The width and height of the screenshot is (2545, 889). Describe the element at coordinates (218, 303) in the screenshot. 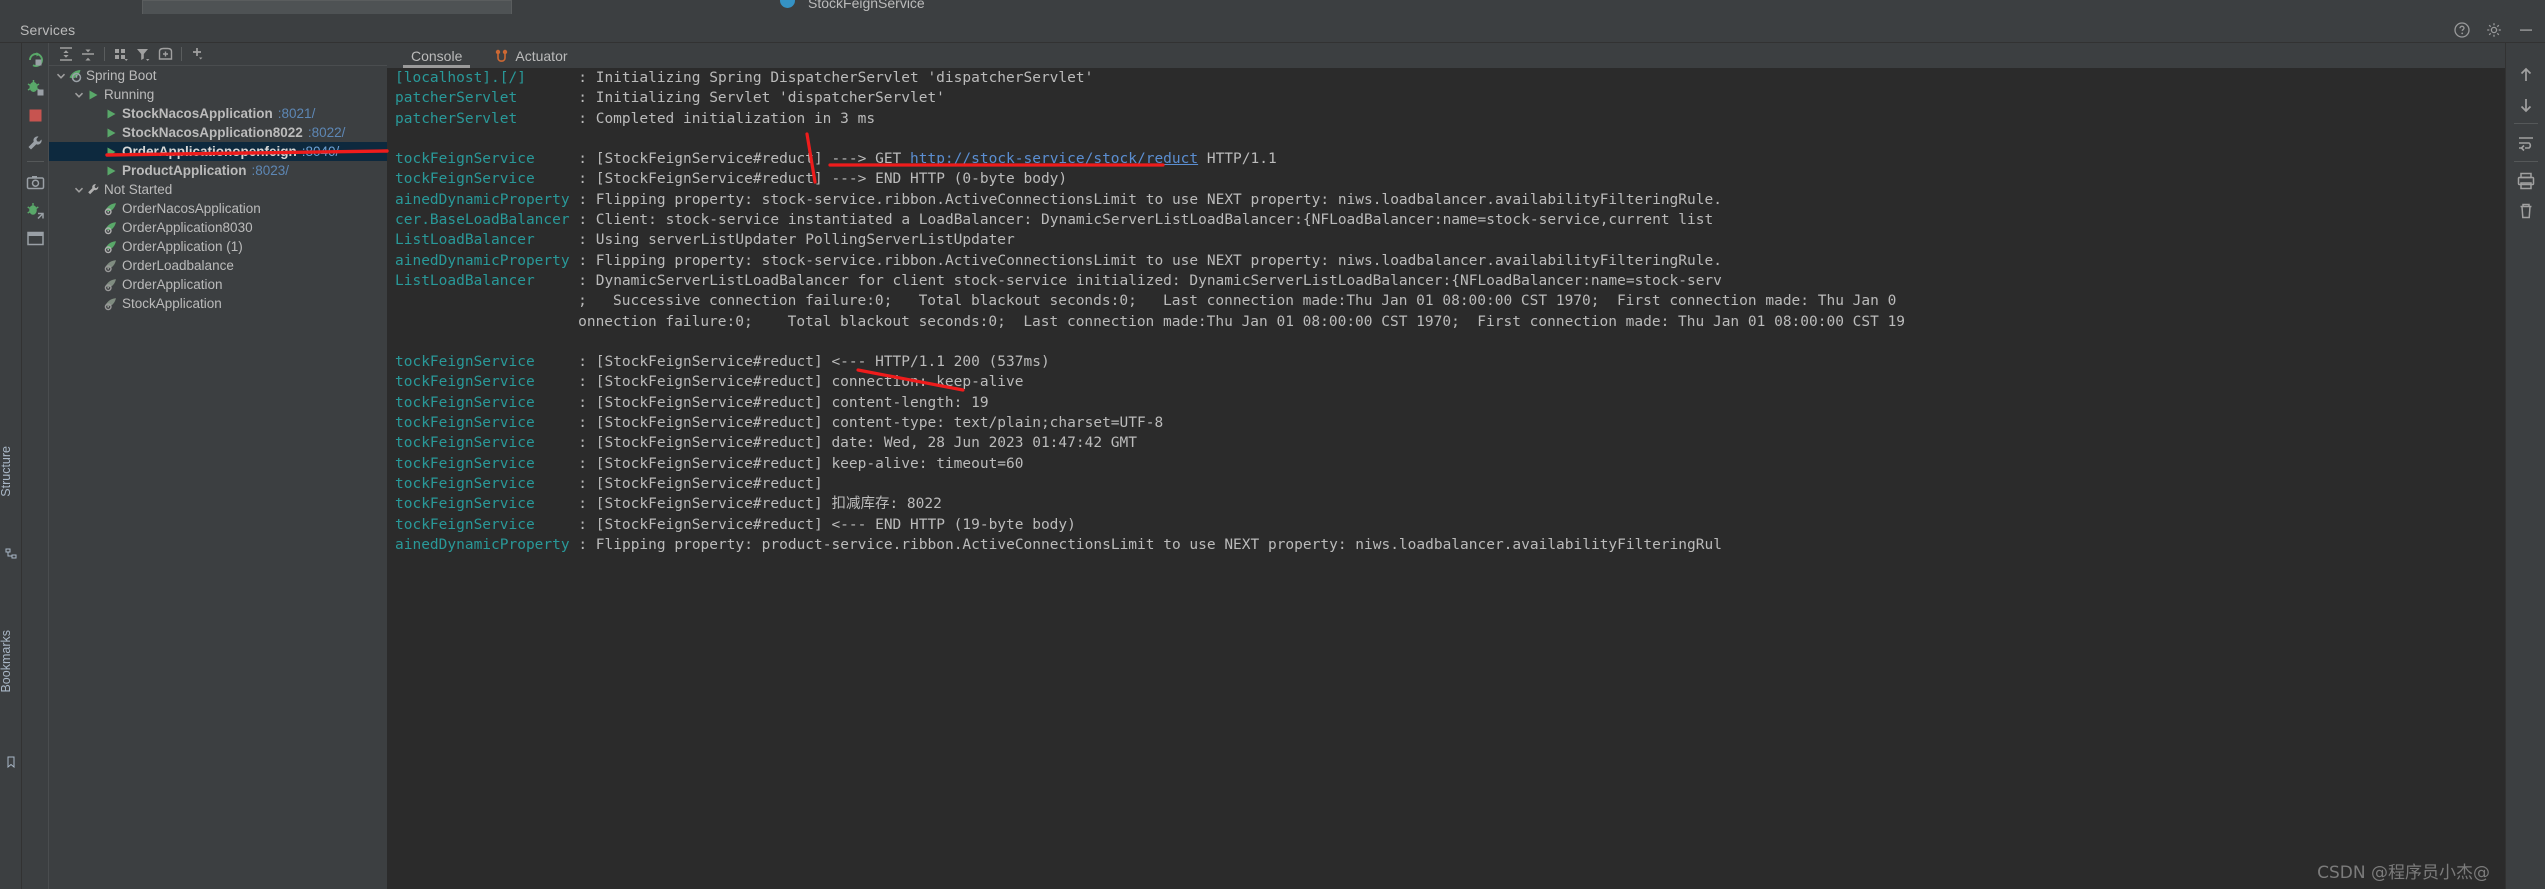

I see `tree-row: StockApplication` at that location.